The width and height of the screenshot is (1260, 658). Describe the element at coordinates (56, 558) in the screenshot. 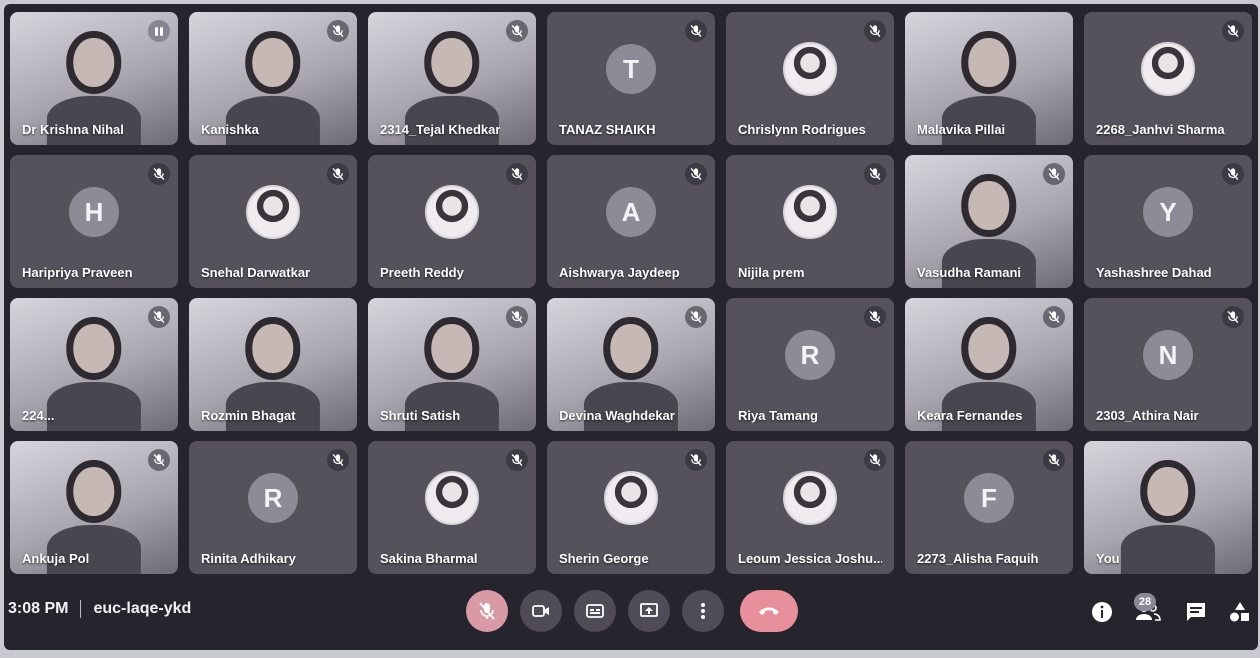

I see `participant-name: Ankuja Pol` at that location.